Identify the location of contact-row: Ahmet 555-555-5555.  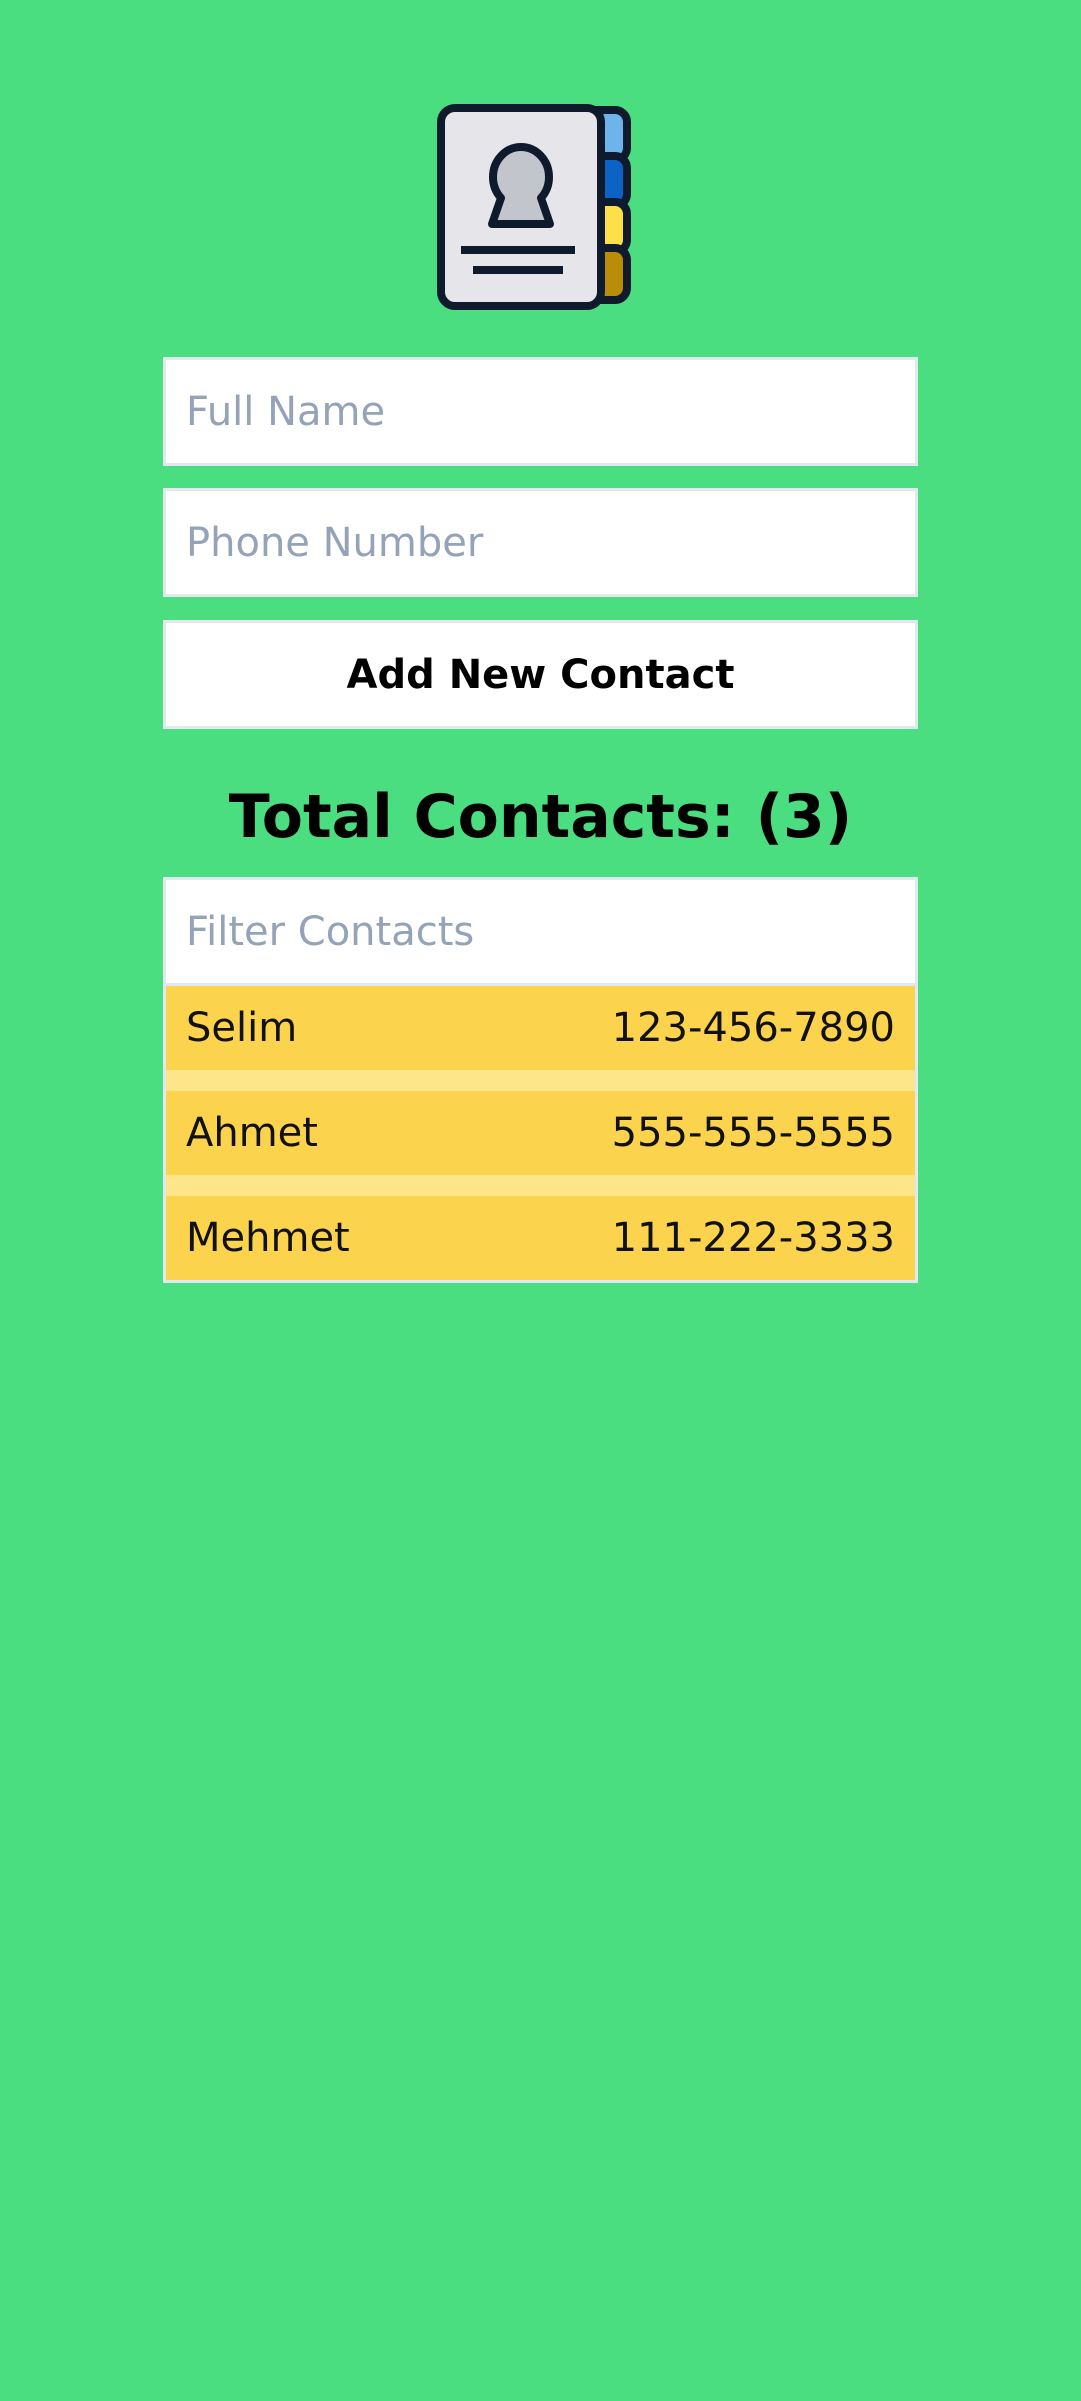
(540, 1133).